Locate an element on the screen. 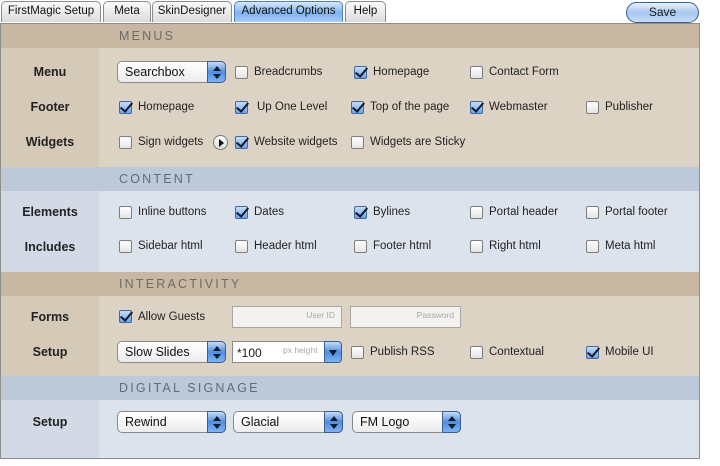 This screenshot has height=466, width=720. label-contact-form: Contact Form is located at coordinates (524, 72).